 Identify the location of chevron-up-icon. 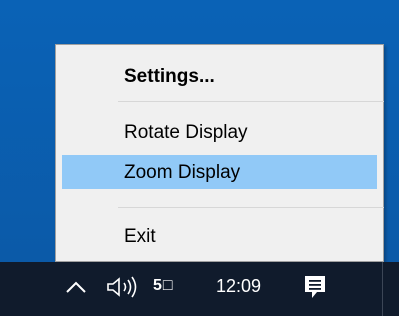
(76, 287).